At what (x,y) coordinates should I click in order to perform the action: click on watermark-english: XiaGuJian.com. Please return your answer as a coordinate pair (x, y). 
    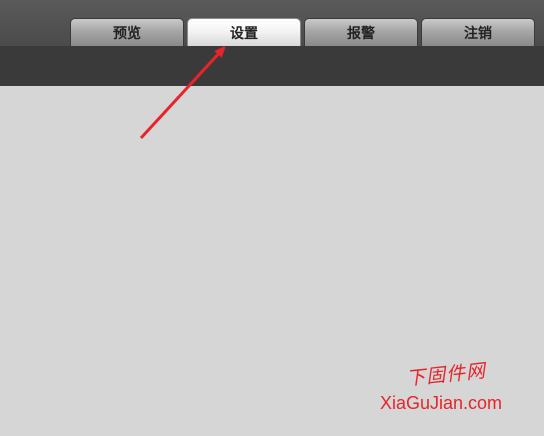
    Looking at the image, I should click on (441, 403).